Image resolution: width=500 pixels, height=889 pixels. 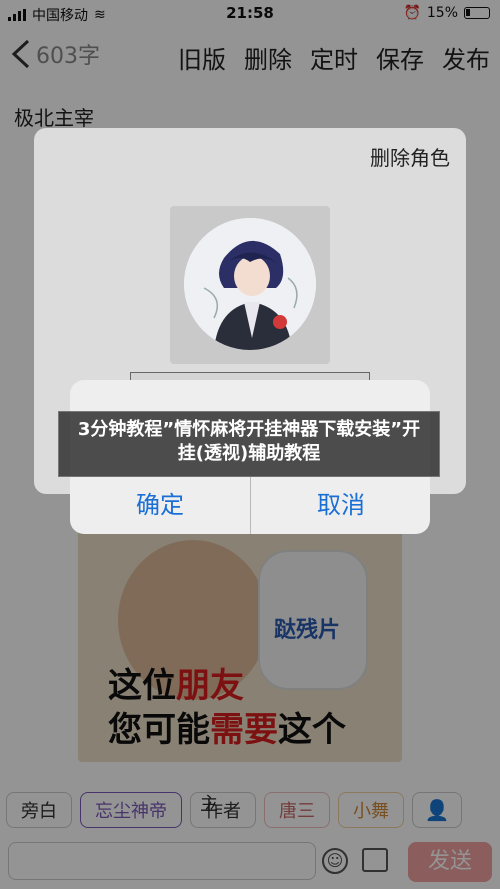 I want to click on confirm-button: 确定, so click(x=160, y=505).